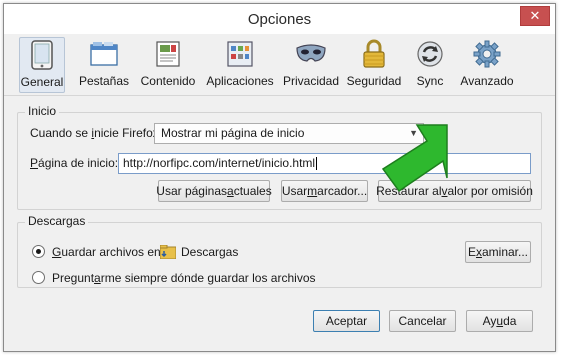  What do you see at coordinates (38, 251) in the screenshot?
I see `save-files-radio` at bounding box center [38, 251].